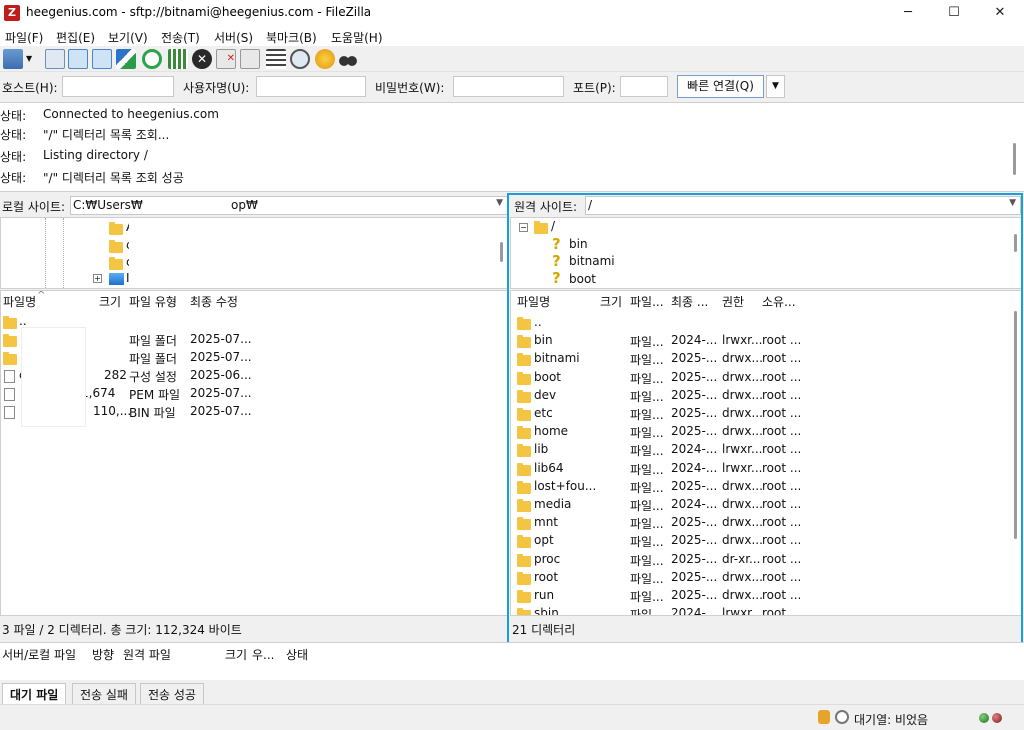 Image resolution: width=1024 pixels, height=730 pixels. I want to click on site-manager-dropdown-icon: ▼, so click(31, 59).